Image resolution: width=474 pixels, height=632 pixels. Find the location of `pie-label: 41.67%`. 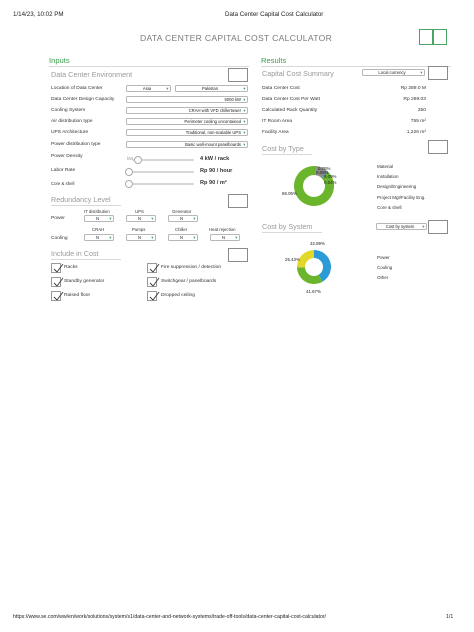

pie-label: 41.67% is located at coordinates (313, 291).